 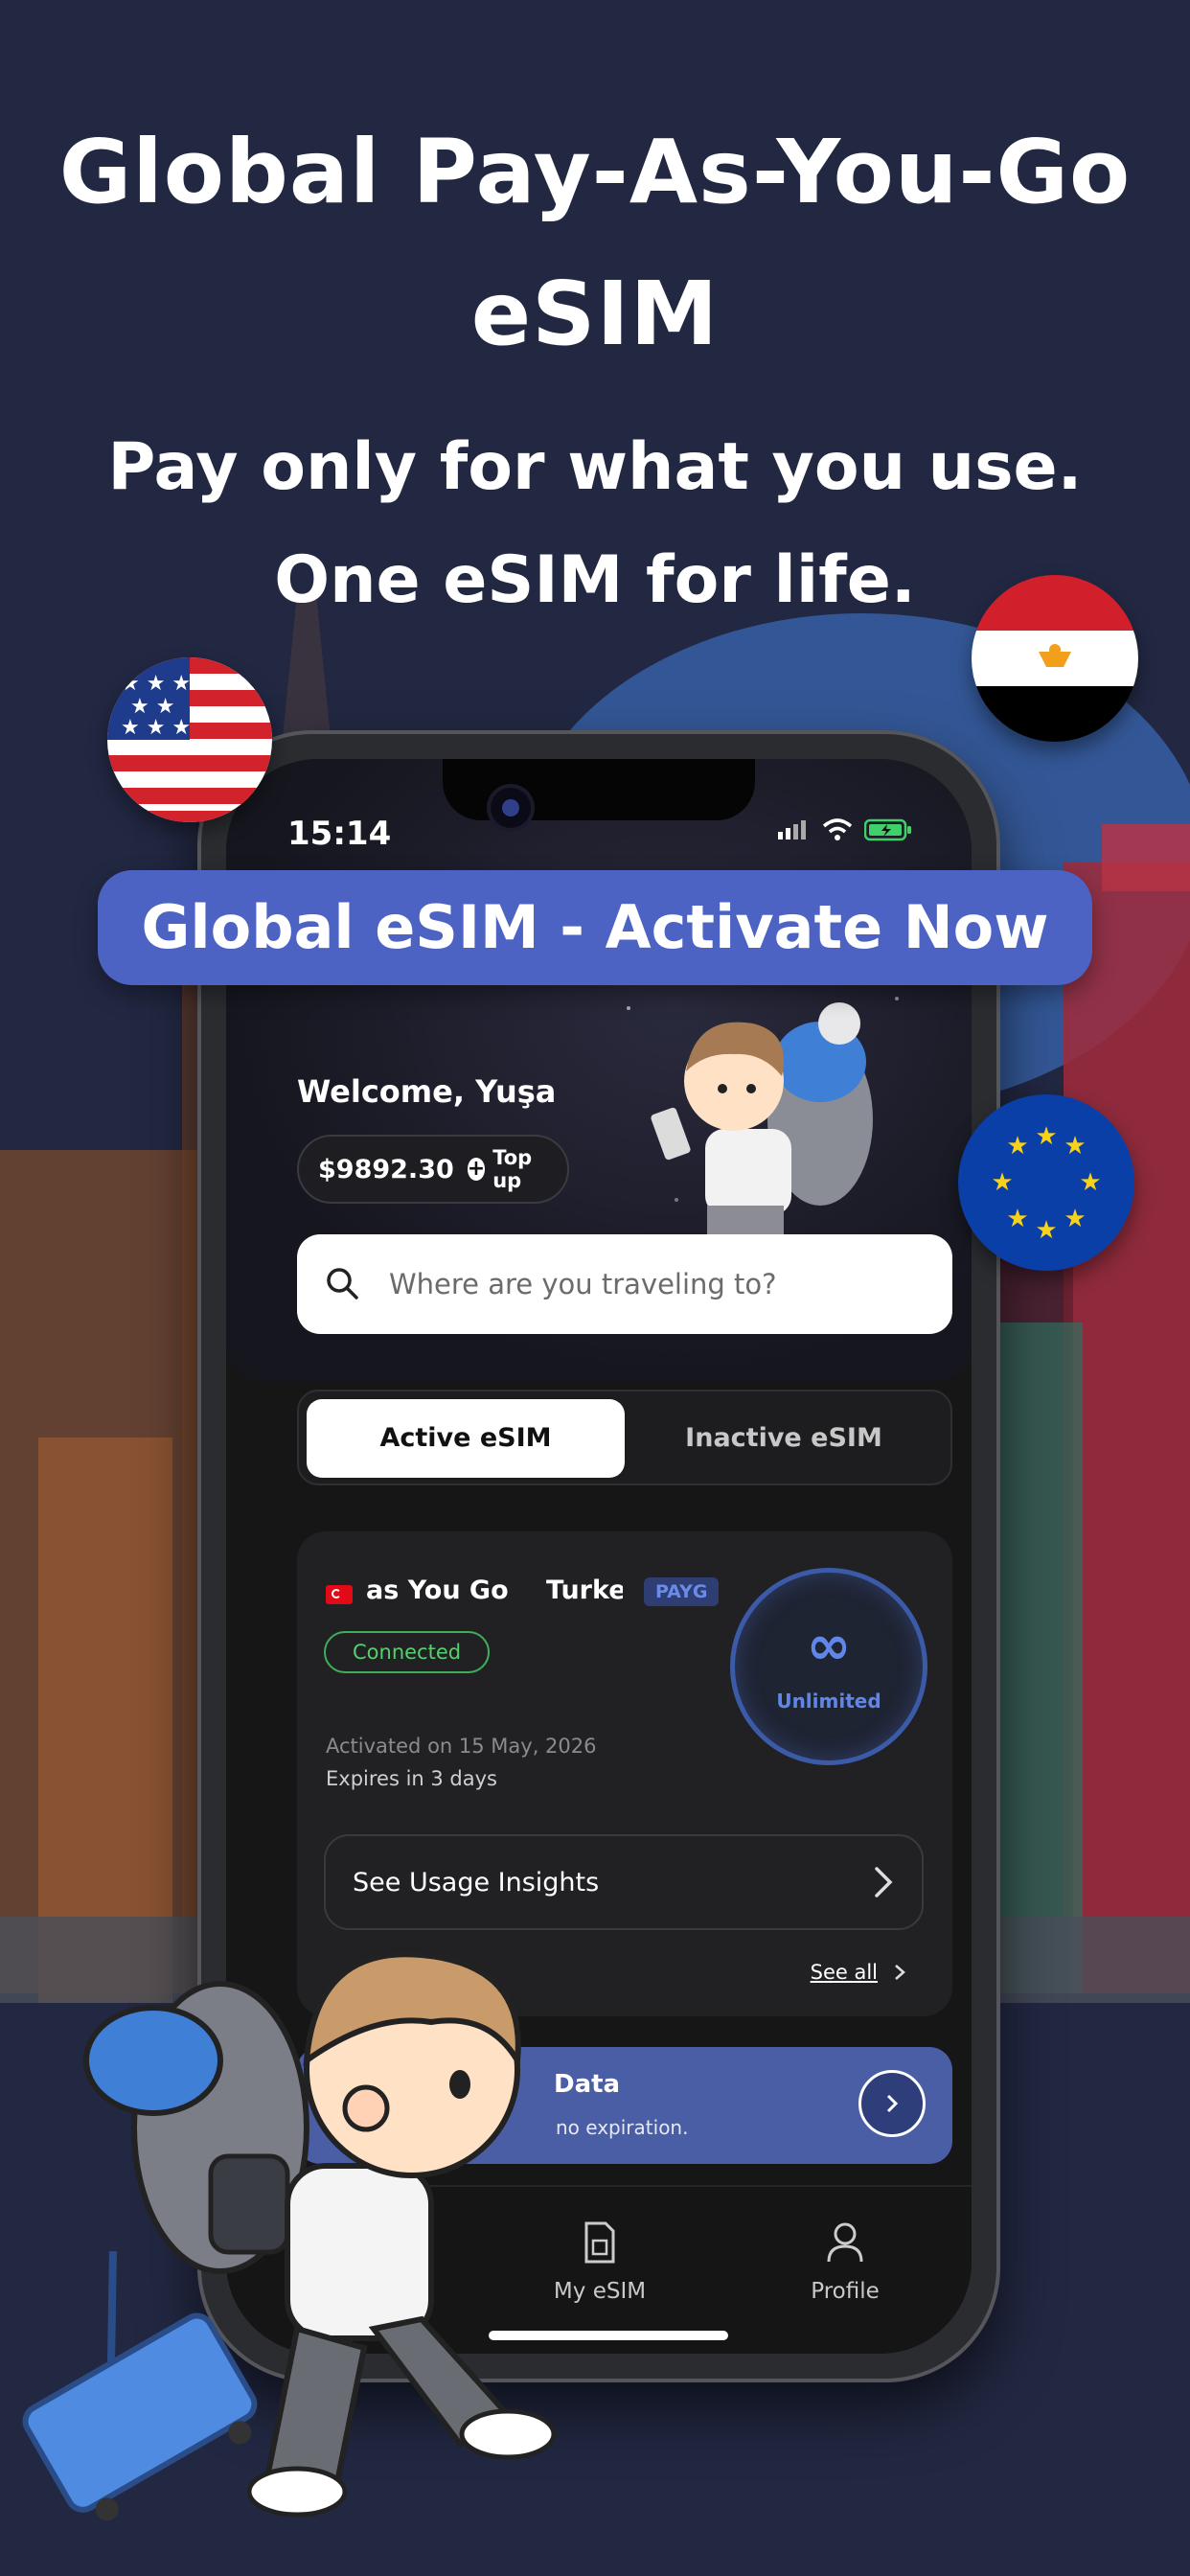 What do you see at coordinates (289, 2236) in the screenshot?
I see `traveler-kid-illustration` at bounding box center [289, 2236].